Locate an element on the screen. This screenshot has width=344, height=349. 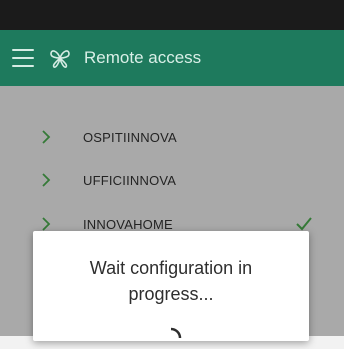
status-bar is located at coordinates (172, 15).